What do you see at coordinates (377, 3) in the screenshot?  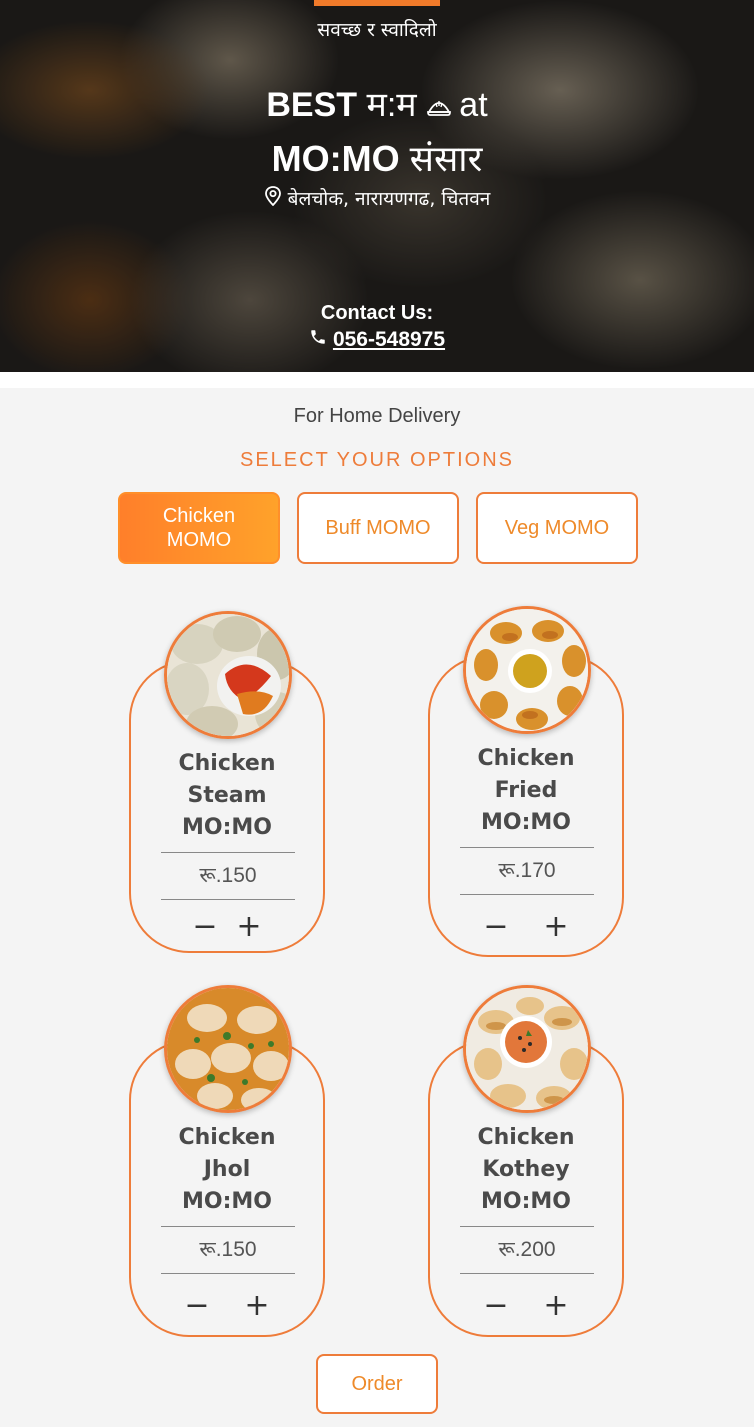 I see `hero-top-strip` at bounding box center [377, 3].